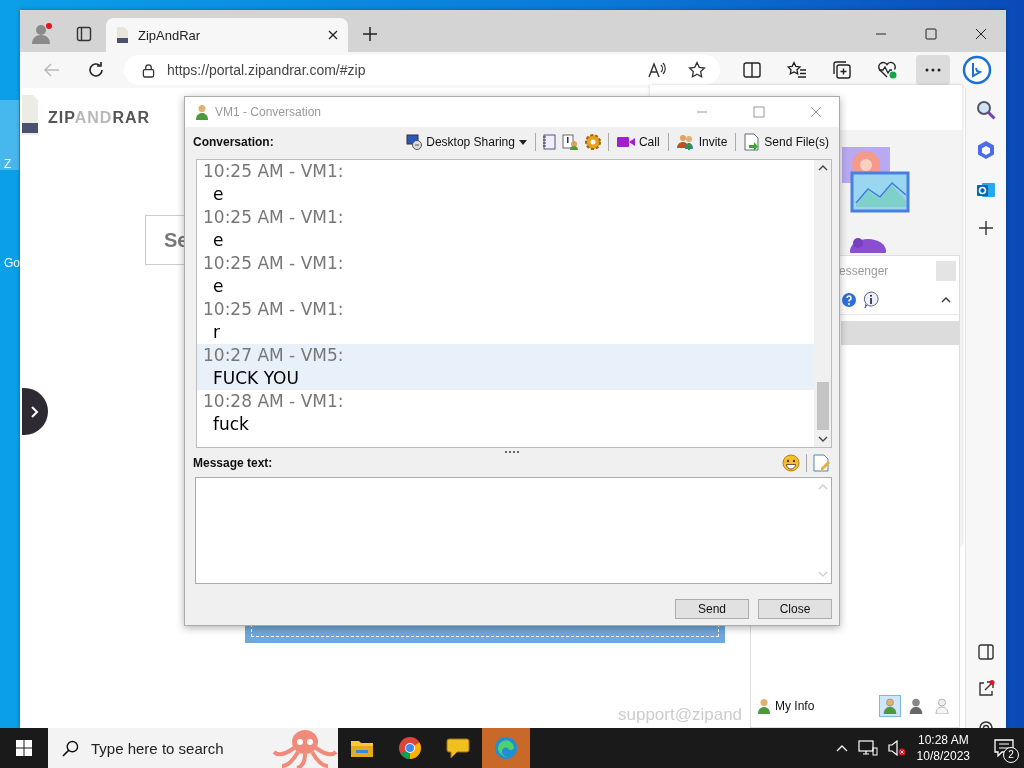  What do you see at coordinates (505, 367) in the screenshot?
I see `chat-message: 10:27 AM - VM5: FUCK YOU` at bounding box center [505, 367].